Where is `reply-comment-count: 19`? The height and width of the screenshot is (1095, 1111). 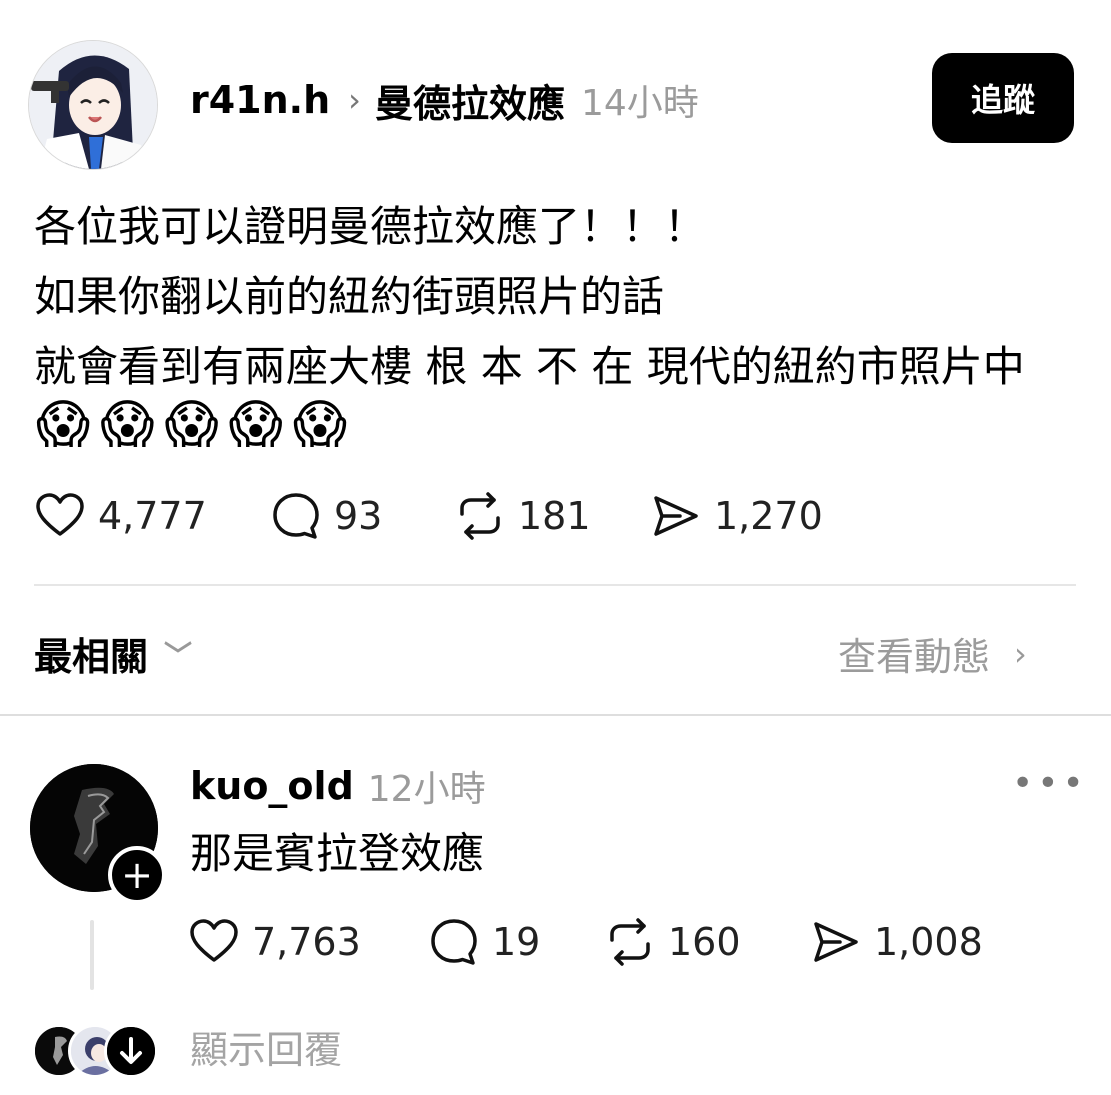
reply-comment-count: 19 is located at coordinates (516, 942).